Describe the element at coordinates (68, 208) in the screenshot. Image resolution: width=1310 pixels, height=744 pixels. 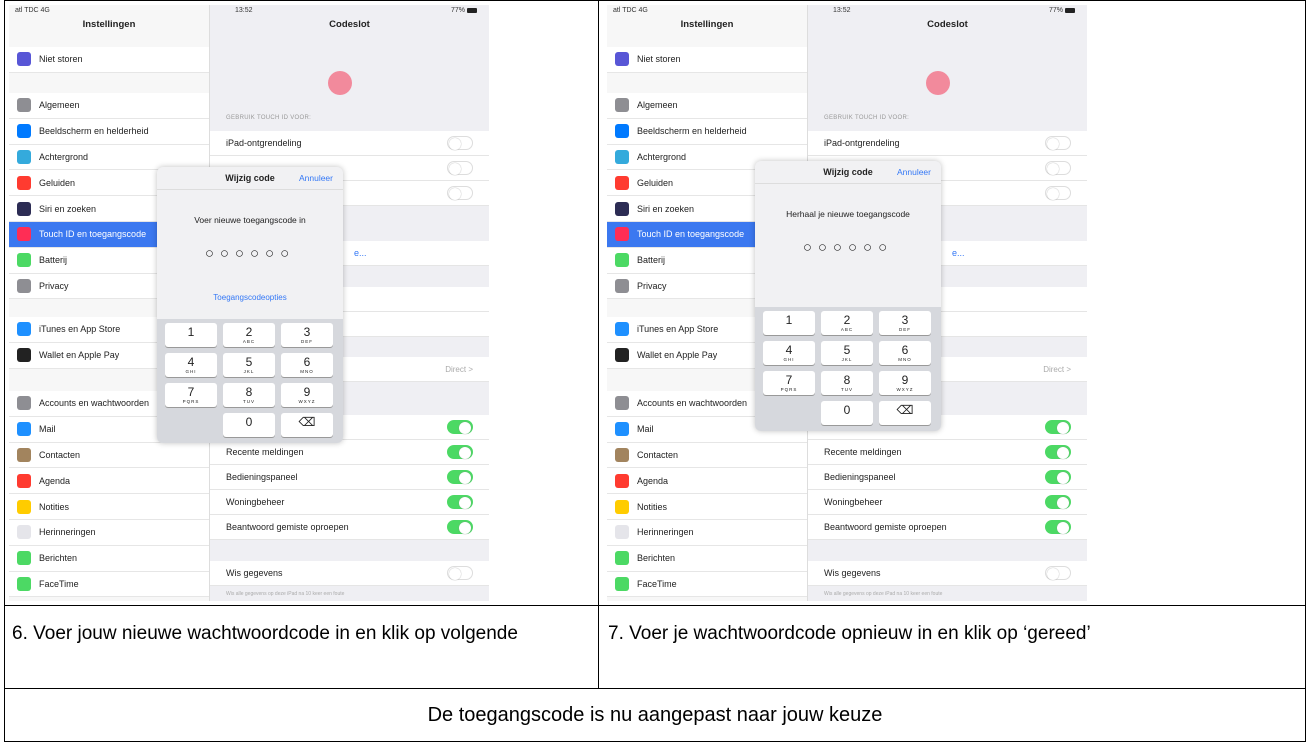
I see `sidebar-item-label: Siri en zoeken` at that location.